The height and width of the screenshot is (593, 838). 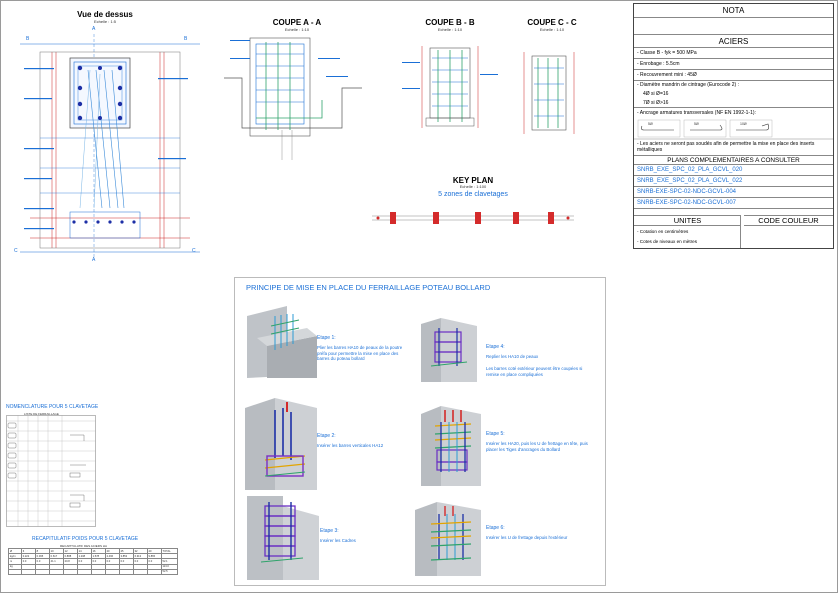 I want to click on step-1-image, so click(x=282, y=342).